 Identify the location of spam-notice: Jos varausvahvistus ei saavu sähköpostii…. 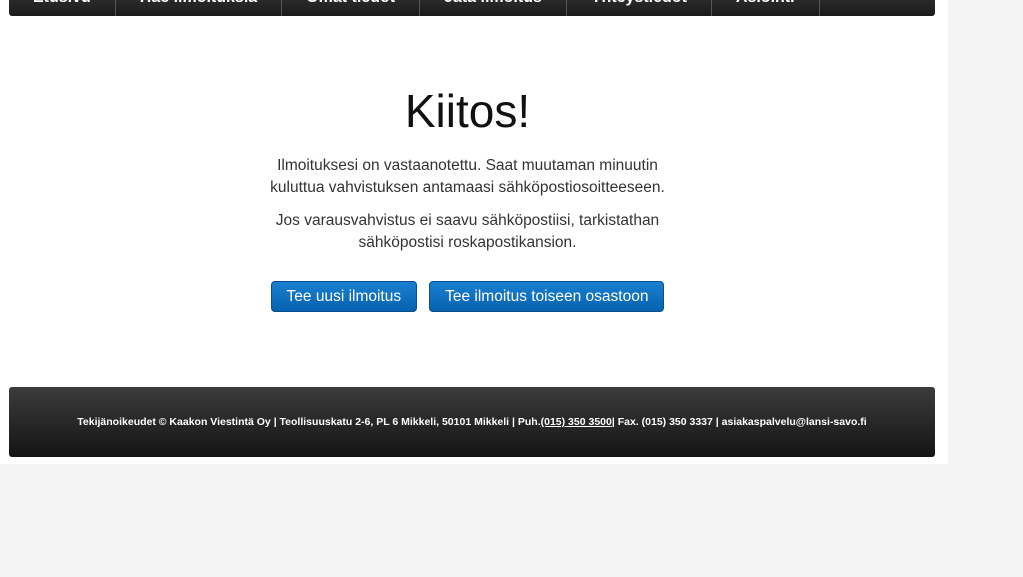
(467, 231).